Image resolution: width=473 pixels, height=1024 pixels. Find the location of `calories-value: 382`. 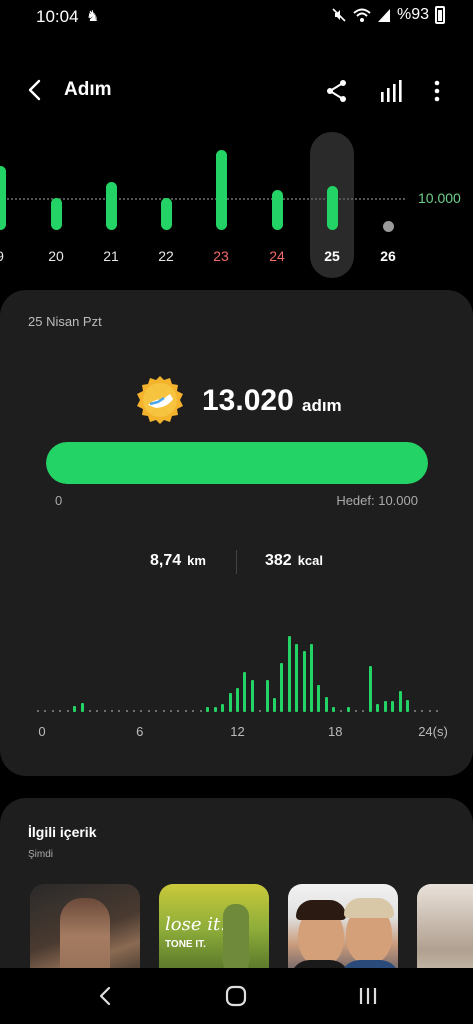

calories-value: 382 is located at coordinates (278, 560).